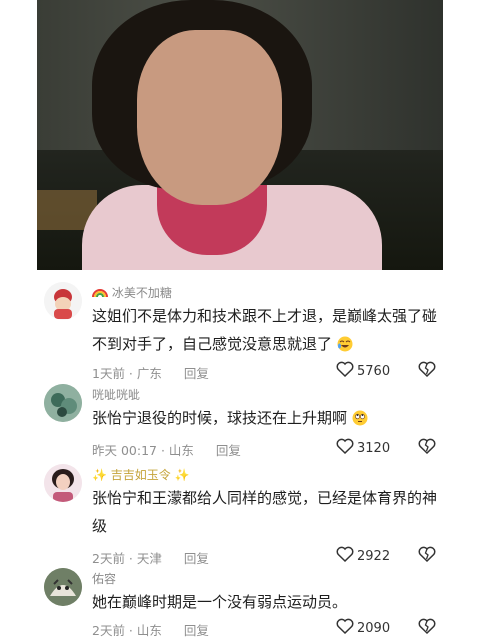 This screenshot has height=640, width=480. I want to click on video-person-face, so click(209, 117).